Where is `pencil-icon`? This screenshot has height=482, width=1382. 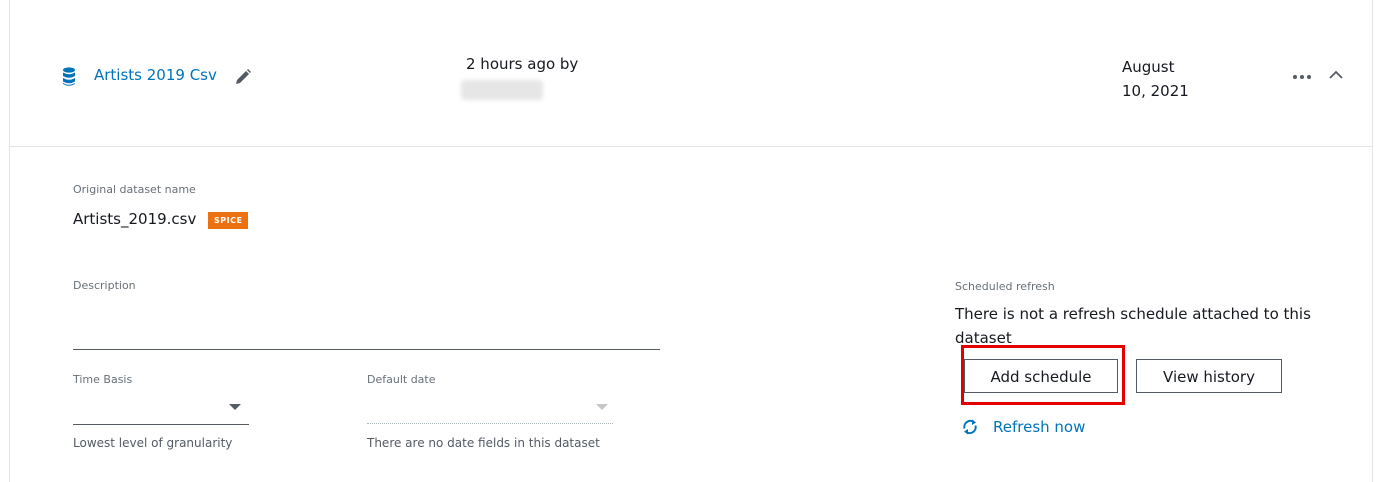
pencil-icon is located at coordinates (243, 77).